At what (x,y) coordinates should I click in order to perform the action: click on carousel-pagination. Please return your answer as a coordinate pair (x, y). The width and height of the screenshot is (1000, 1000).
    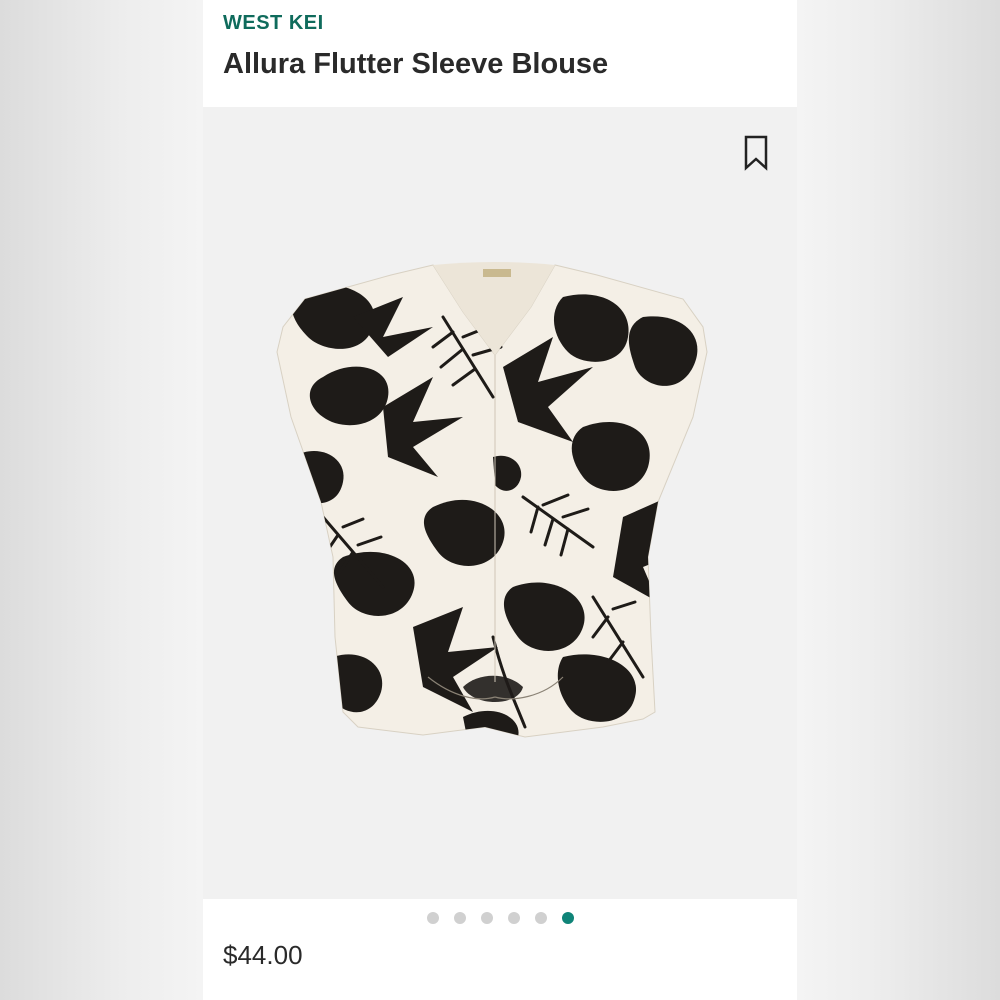
    Looking at the image, I should click on (500, 920).